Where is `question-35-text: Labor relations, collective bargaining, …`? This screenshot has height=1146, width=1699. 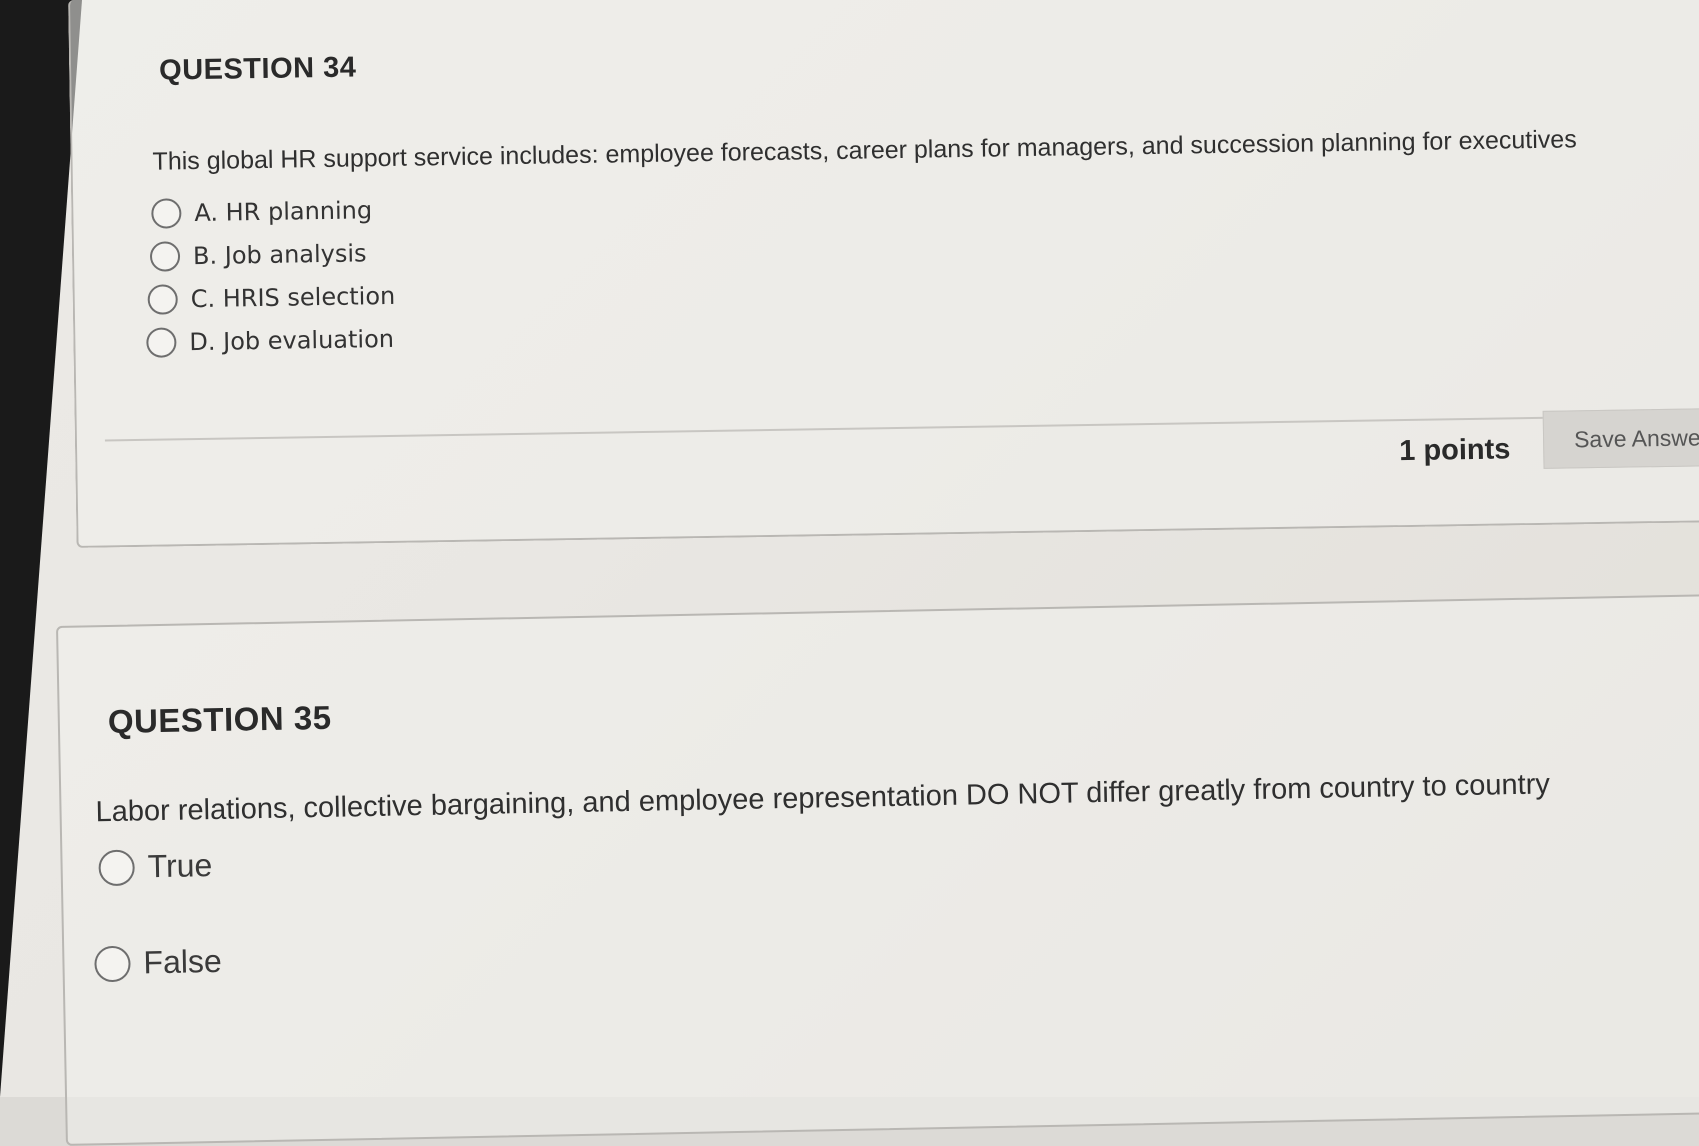 question-35-text: Labor relations, collective bargaining, … is located at coordinates (823, 798).